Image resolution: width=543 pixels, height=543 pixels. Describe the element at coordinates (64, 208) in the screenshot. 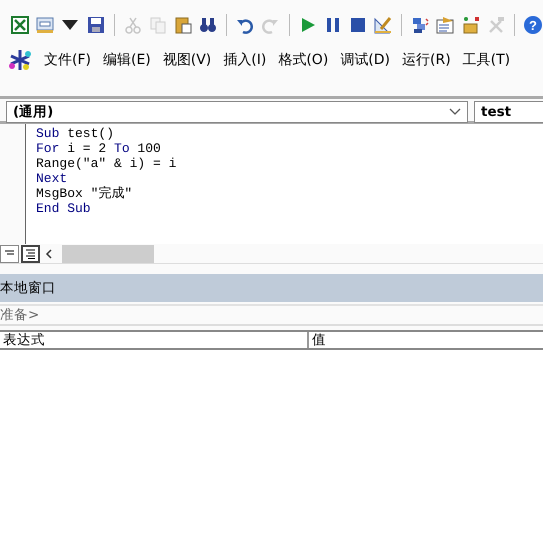

I see `code-line: End Sub` at that location.